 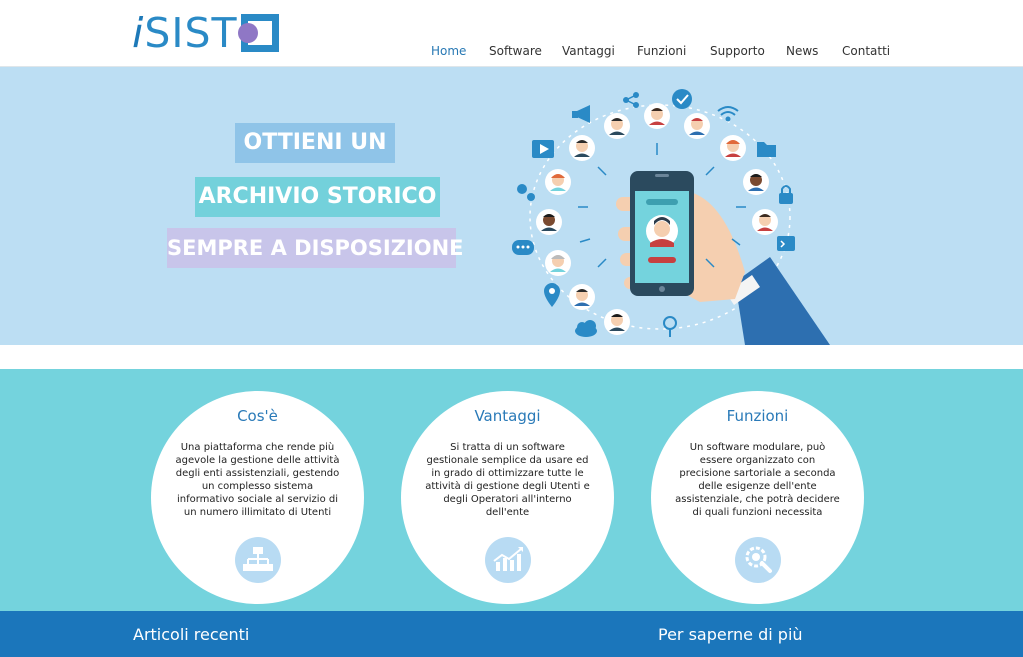 I want to click on megaphone-icon, so click(x=581, y=114).